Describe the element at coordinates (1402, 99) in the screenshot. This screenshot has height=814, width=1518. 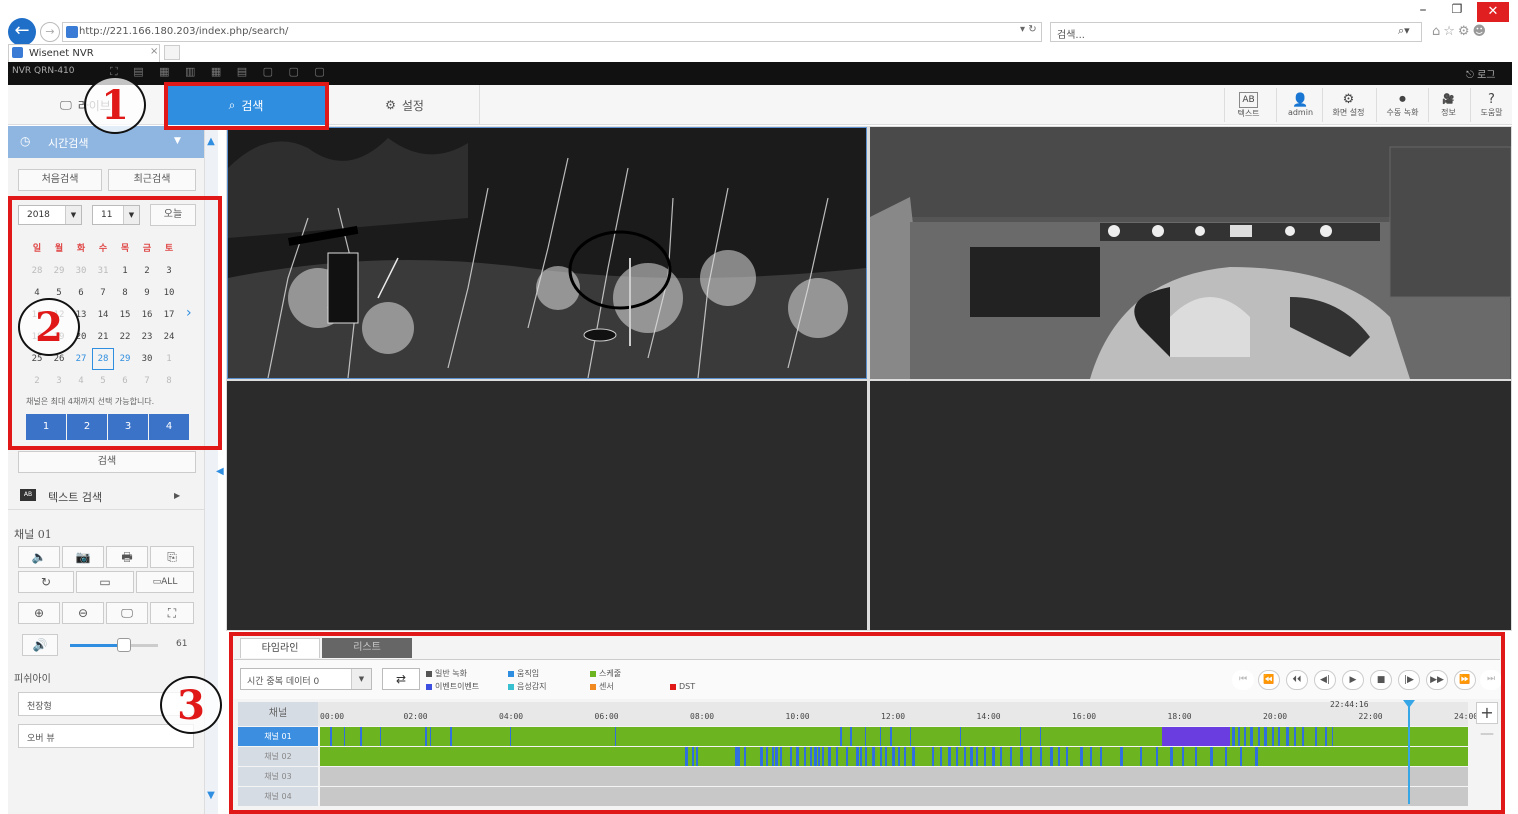
I see `record-icon: ⏺` at that location.